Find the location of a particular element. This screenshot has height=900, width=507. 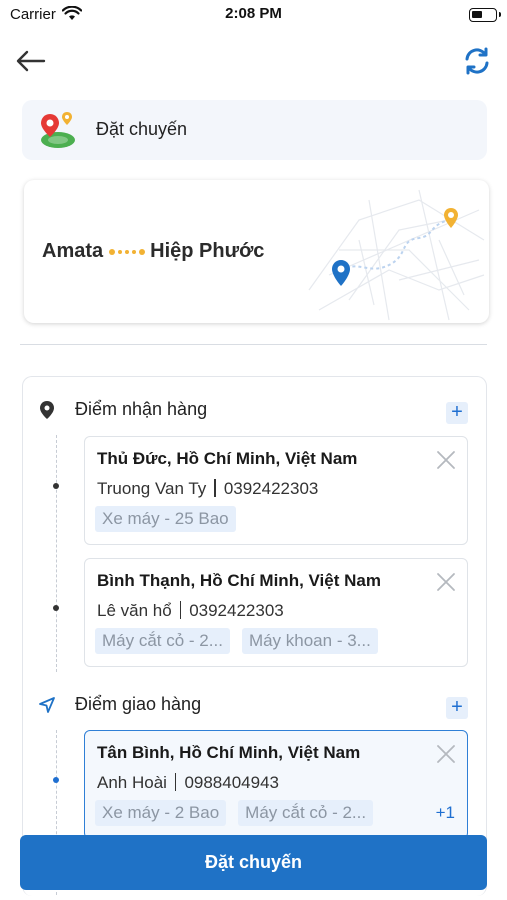

contact-name: Anh Hoài is located at coordinates (132, 782).